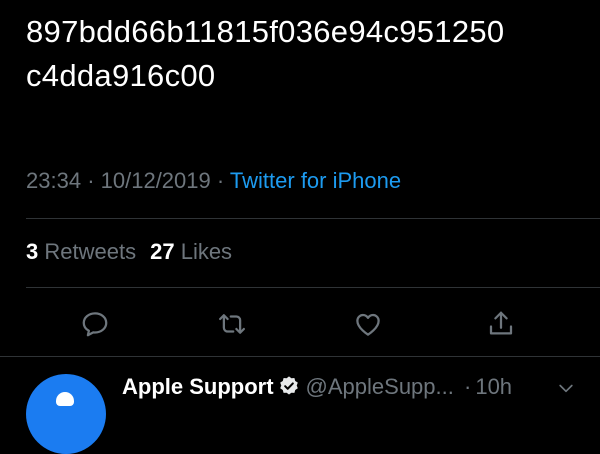 This screenshot has height=454, width=600. What do you see at coordinates (315, 180) in the screenshot?
I see `tweet-source-link: Twitter for iPhone` at bounding box center [315, 180].